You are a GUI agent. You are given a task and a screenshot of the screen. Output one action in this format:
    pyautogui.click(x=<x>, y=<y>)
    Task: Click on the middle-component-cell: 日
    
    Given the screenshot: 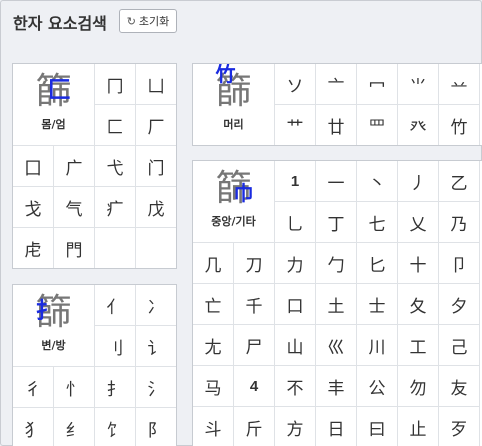 What is the action you would take?
    pyautogui.click(x=336, y=426)
    